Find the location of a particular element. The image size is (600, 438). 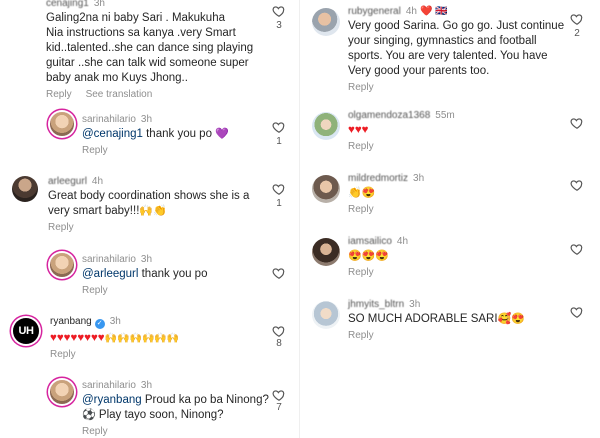

like-count: 2 is located at coordinates (577, 33).